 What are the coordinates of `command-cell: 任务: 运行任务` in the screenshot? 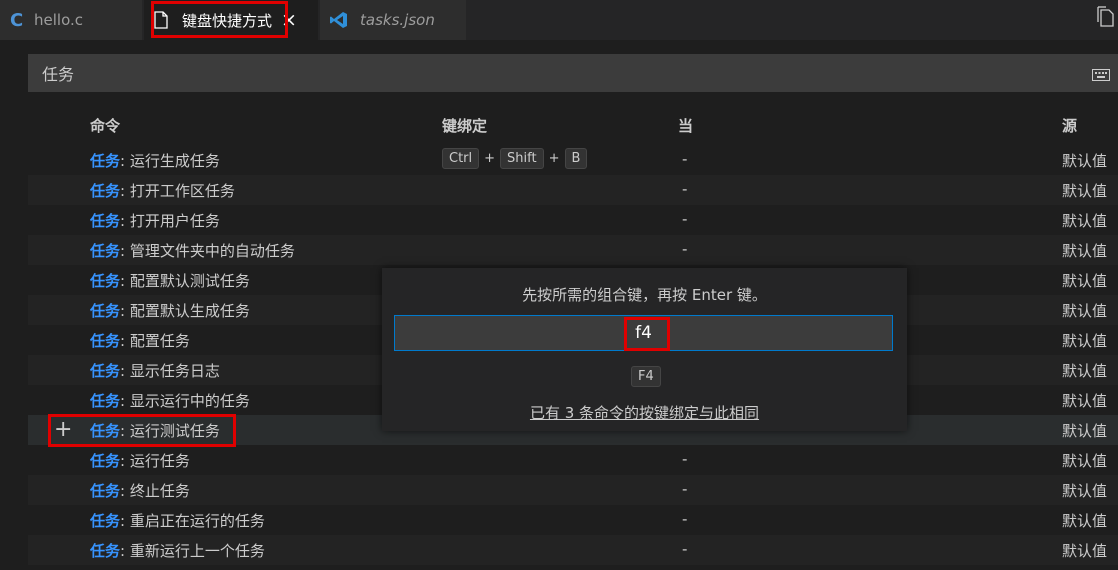 It's located at (140, 460).